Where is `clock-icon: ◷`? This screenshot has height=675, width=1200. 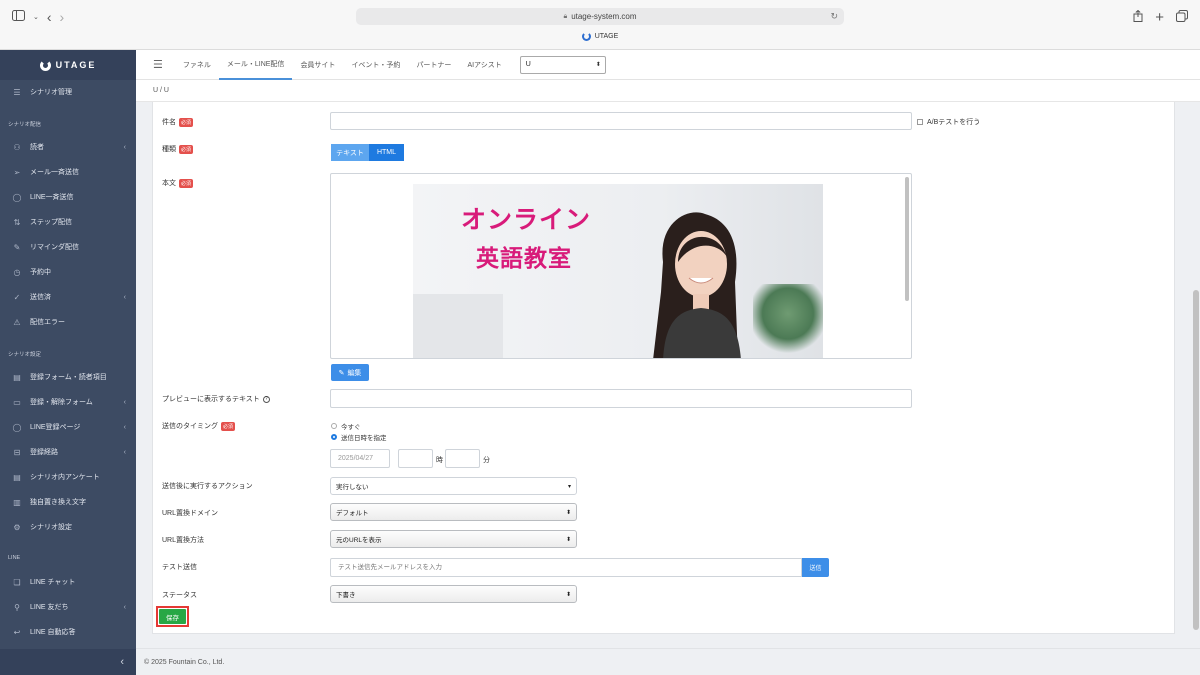 clock-icon: ◷ is located at coordinates (17, 272).